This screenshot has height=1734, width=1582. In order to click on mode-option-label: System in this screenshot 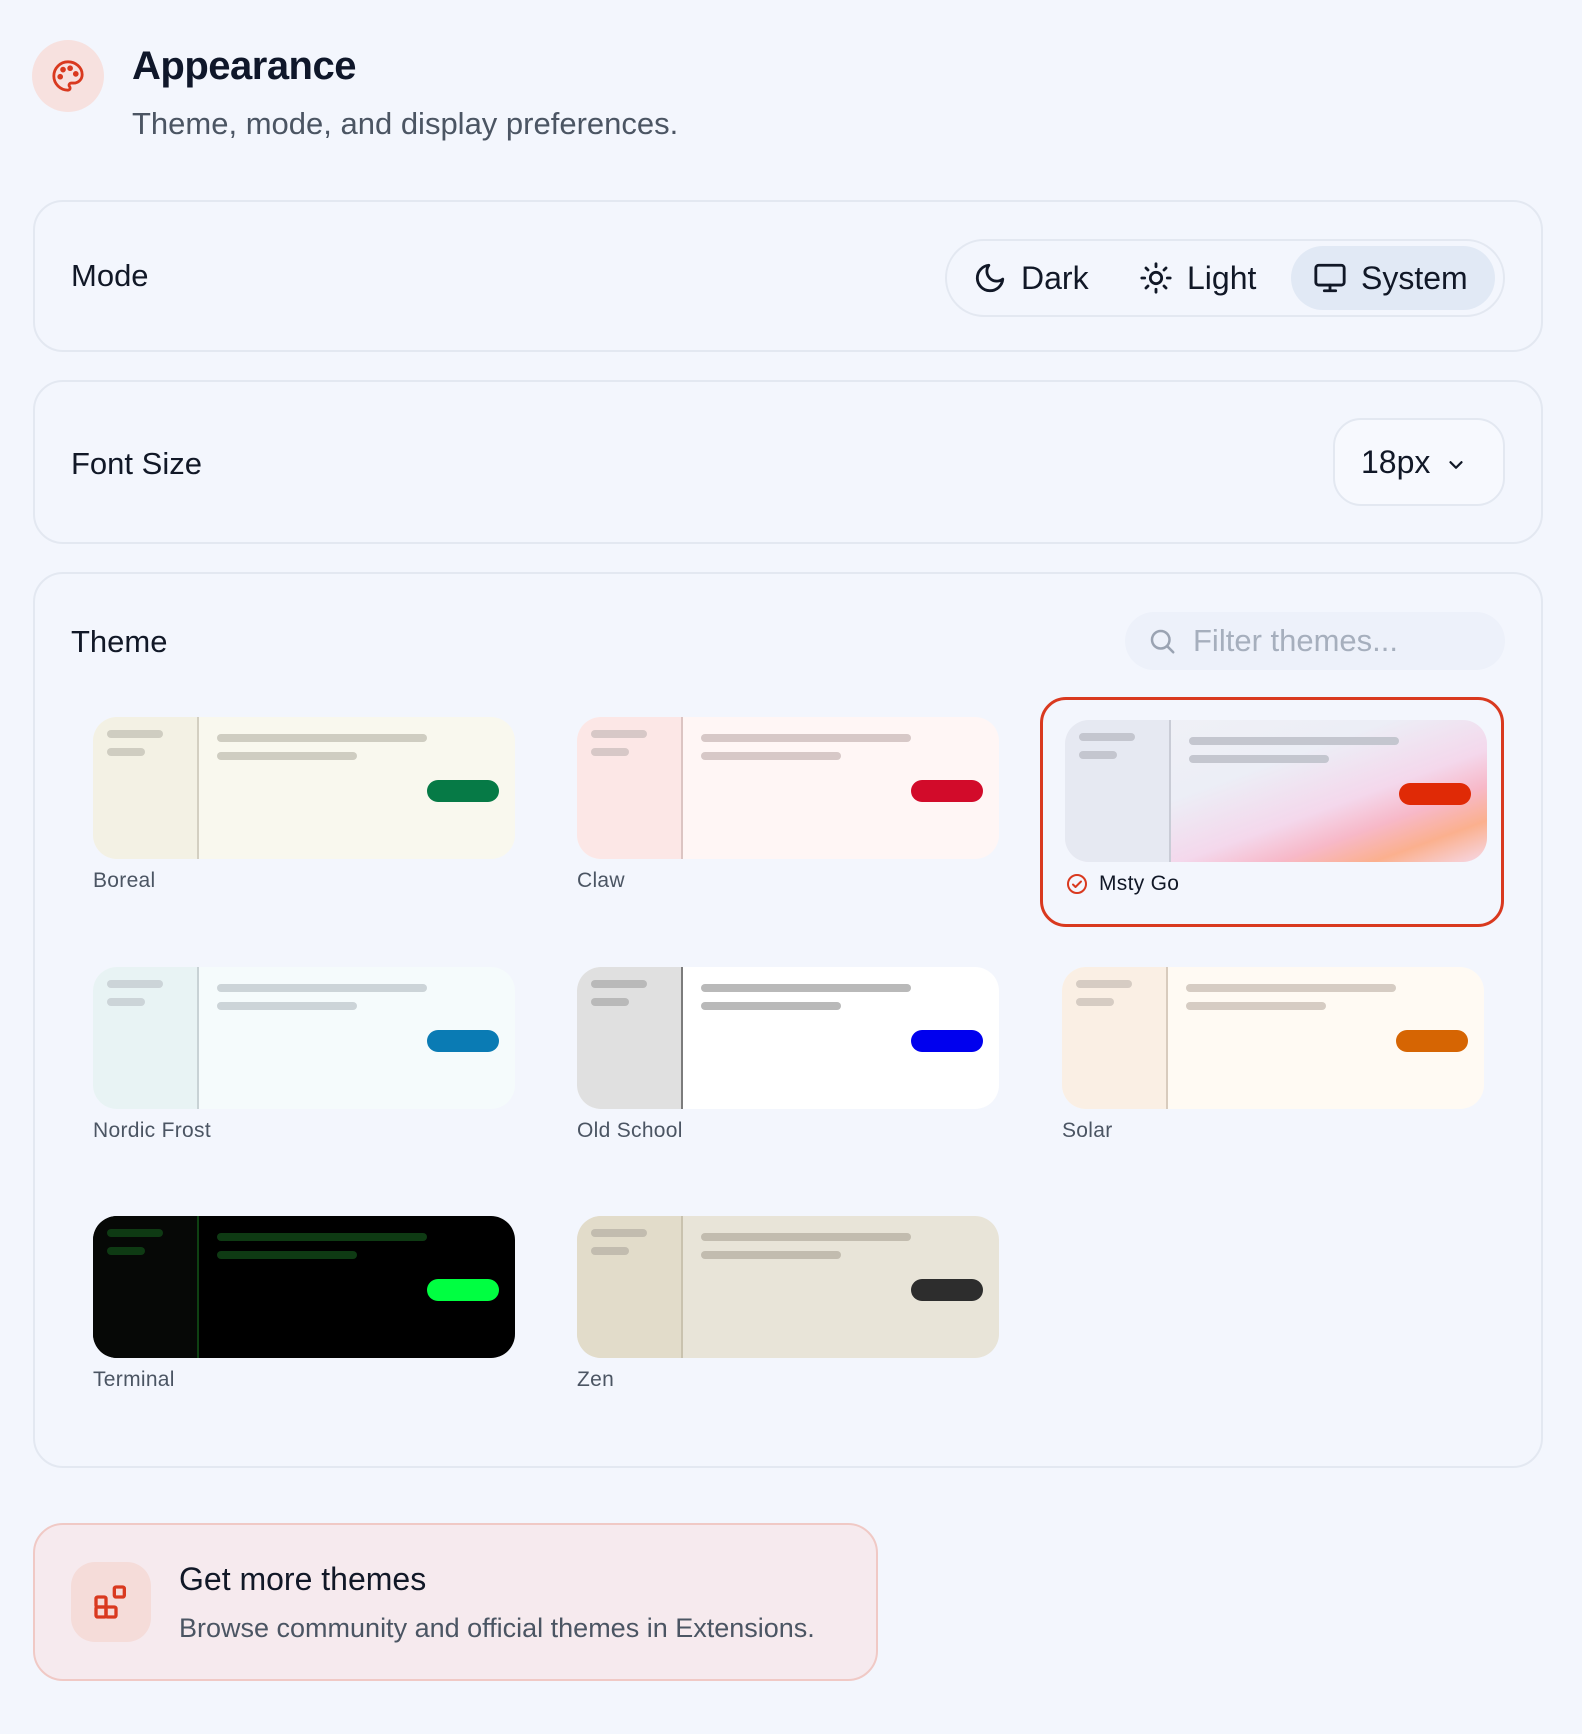, I will do `click(1414, 277)`.